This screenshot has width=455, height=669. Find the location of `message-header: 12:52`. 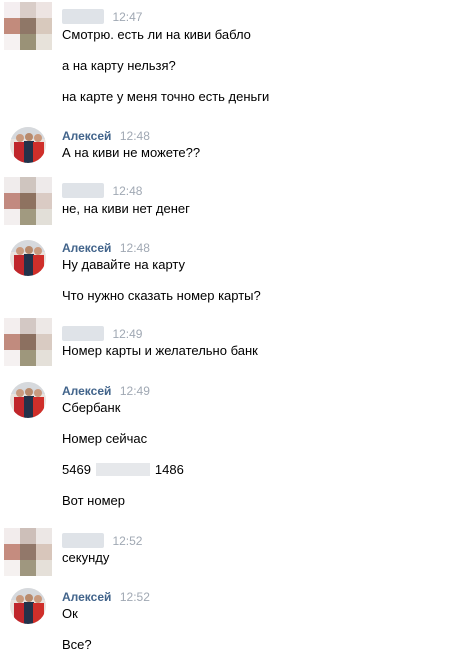

message-header: 12:52 is located at coordinates (102, 541).